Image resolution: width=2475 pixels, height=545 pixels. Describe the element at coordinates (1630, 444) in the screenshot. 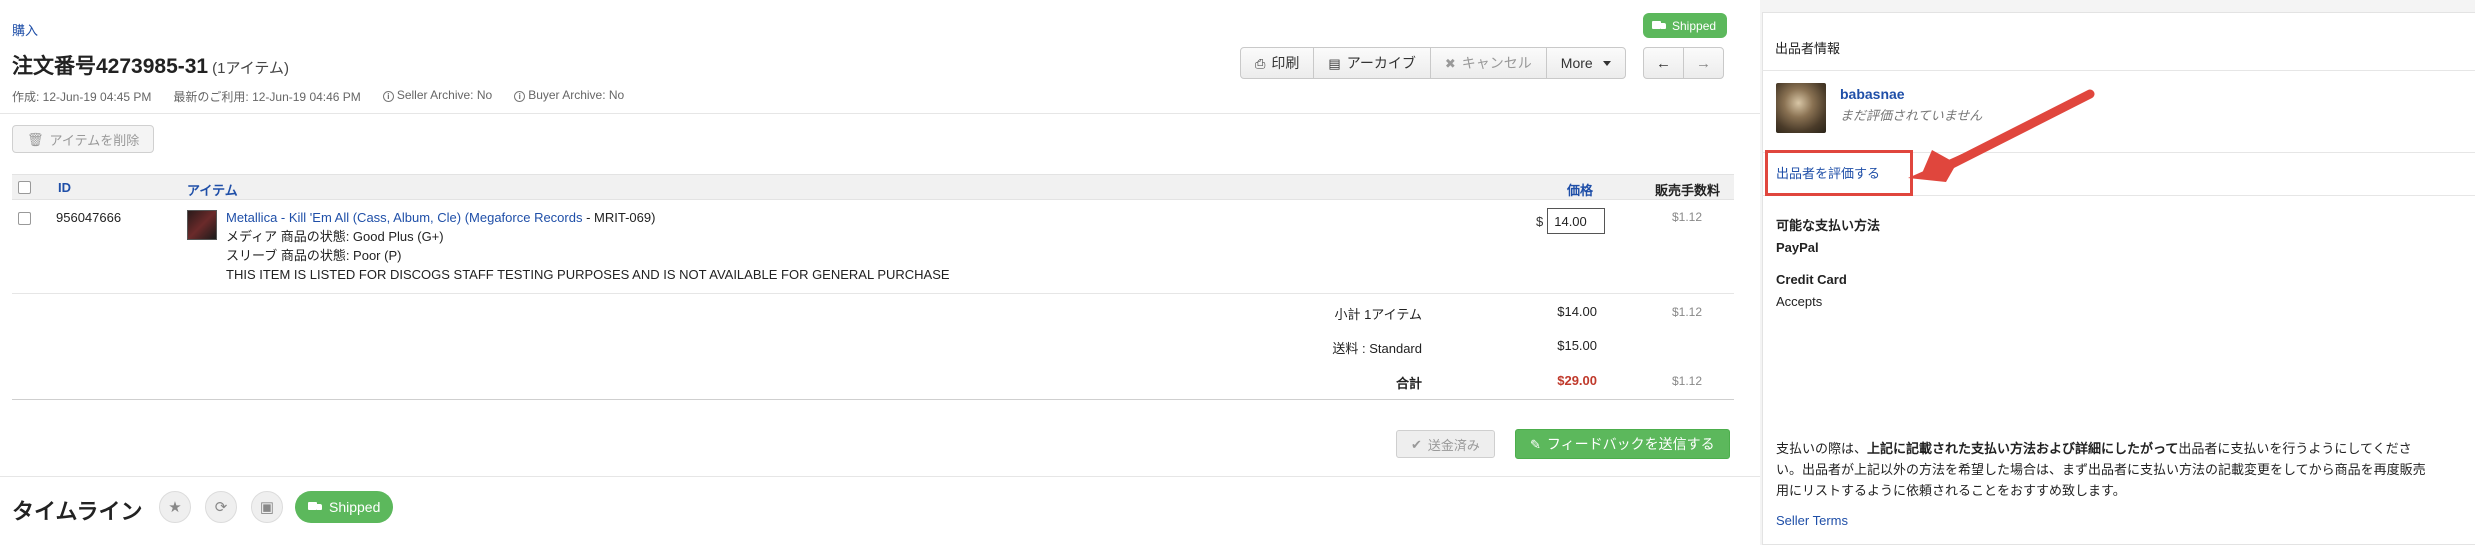

I see `send-feedback-label: フィードバックを送信する` at that location.